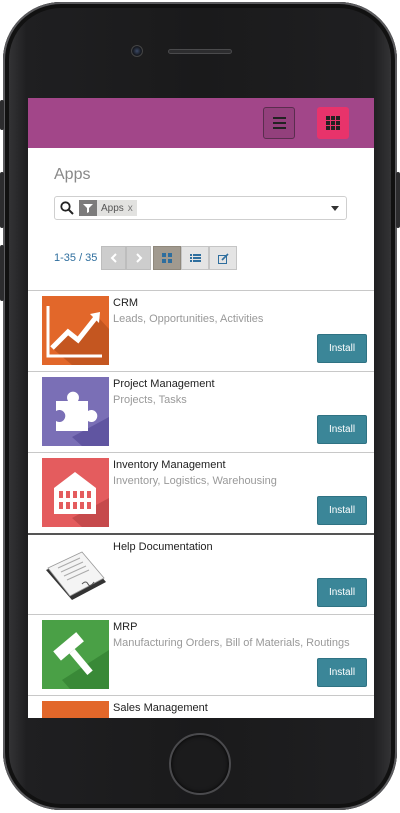  What do you see at coordinates (200, 51) in the screenshot?
I see `earpiece-speaker` at bounding box center [200, 51].